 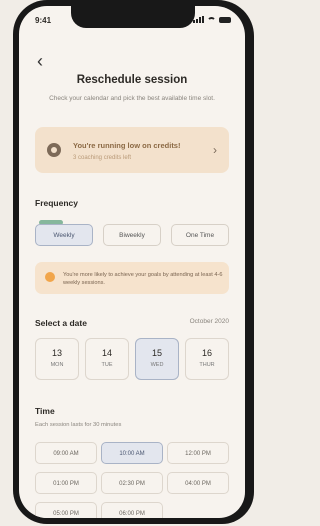 What do you see at coordinates (198, 483) in the screenshot?
I see `time-slot: 04:00 PM` at bounding box center [198, 483].